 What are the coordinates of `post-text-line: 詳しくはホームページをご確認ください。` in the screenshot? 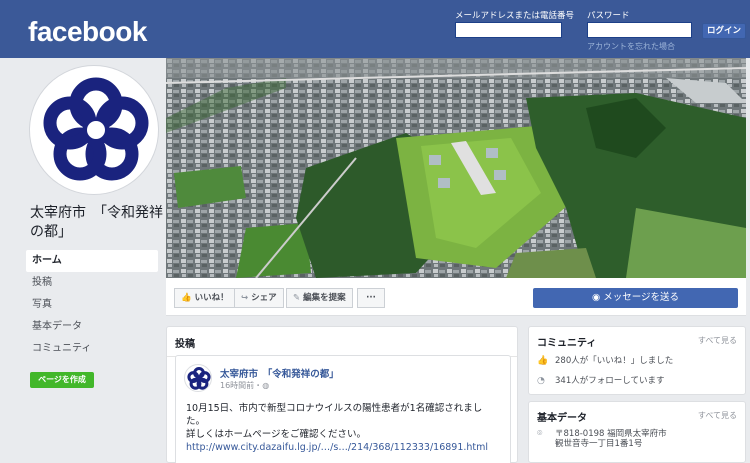 It's located at (276, 434).